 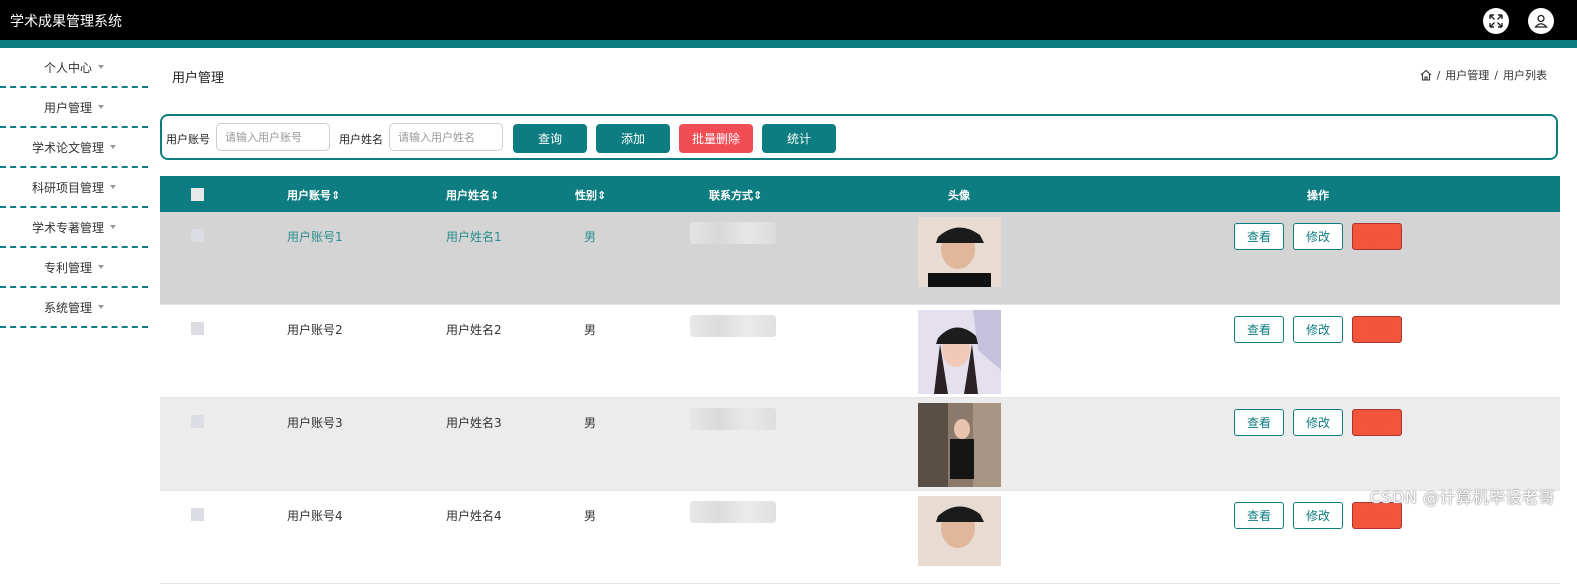 What do you see at coordinates (1462, 497) in the screenshot?
I see `watermark: CSDN @计算机毕设老哥` at bounding box center [1462, 497].